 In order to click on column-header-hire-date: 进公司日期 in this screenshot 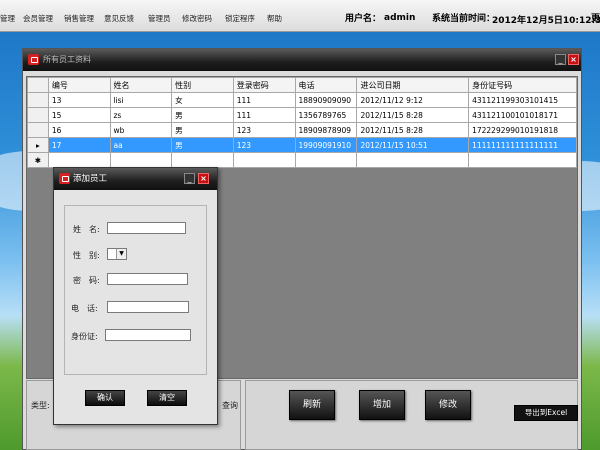, I will do `click(413, 85)`.